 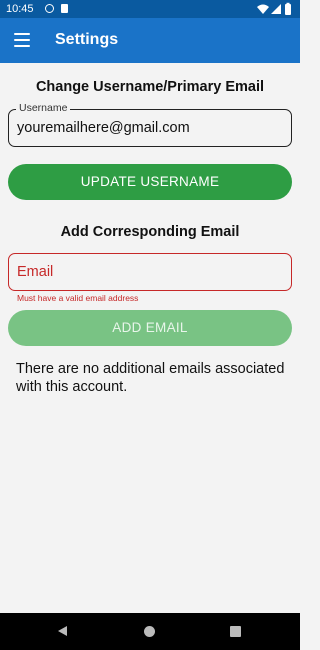 I want to click on hamburger-menu-icon, so click(x=22, y=40).